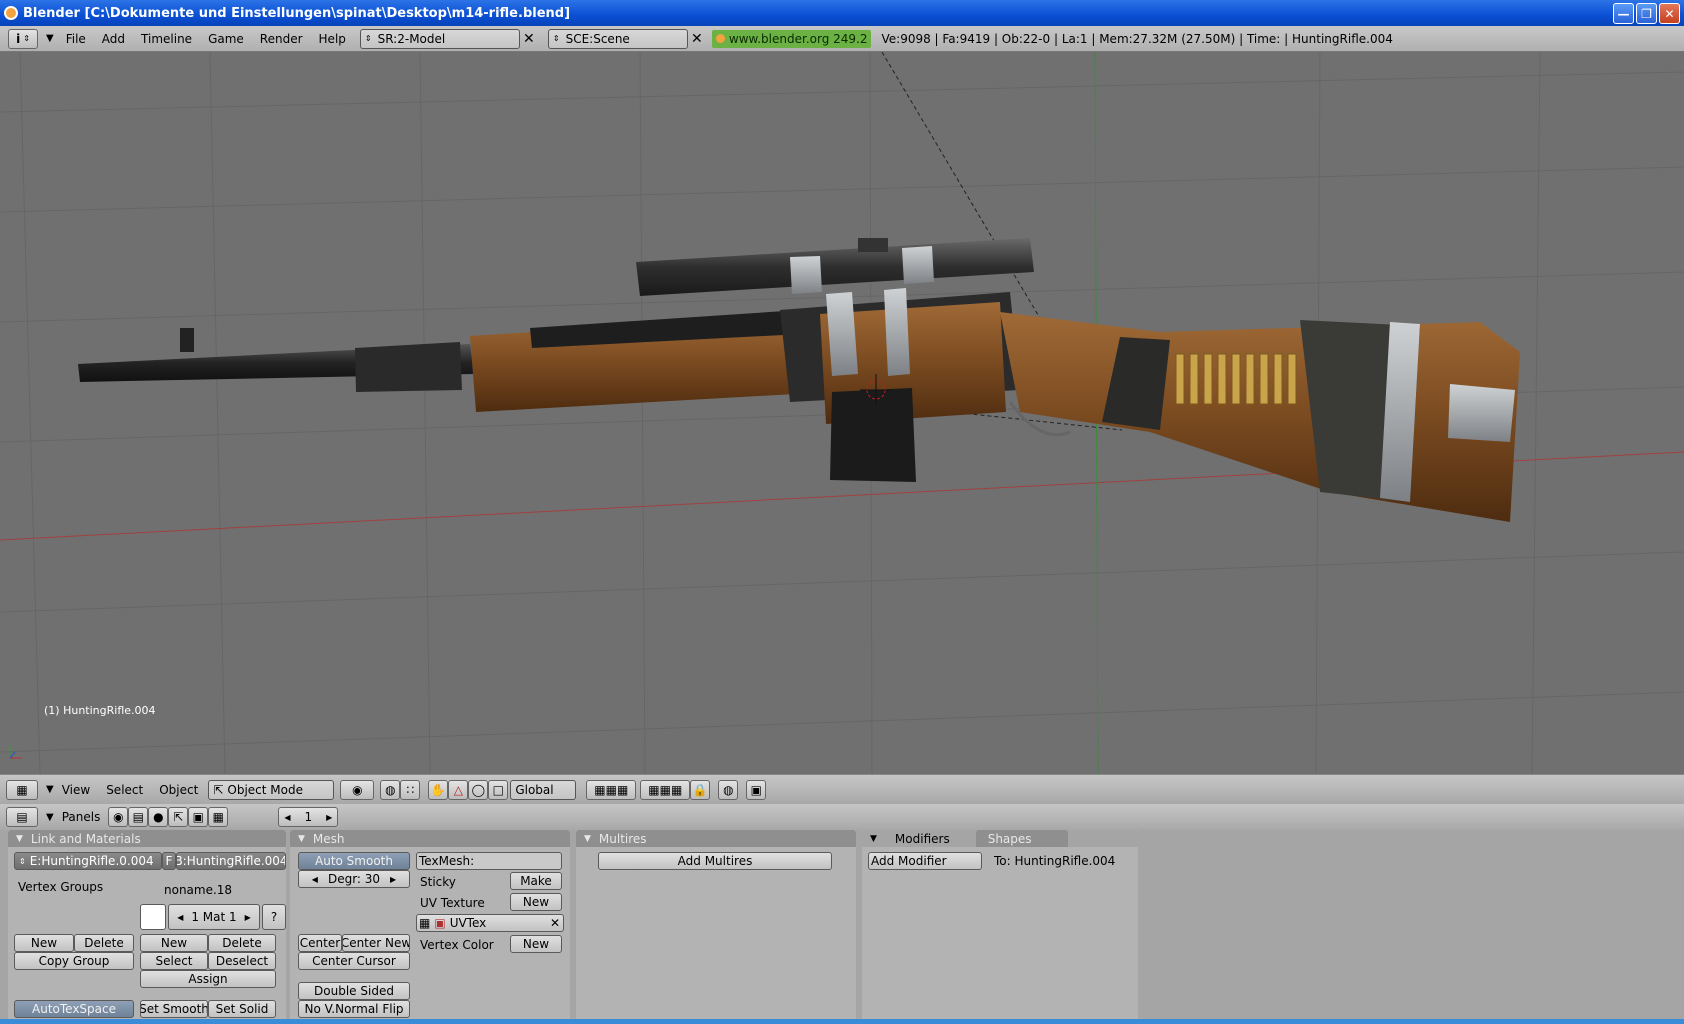 This screenshot has width=1684, height=1024. What do you see at coordinates (458, 789) in the screenshot?
I see `translate-manipulator: △` at bounding box center [458, 789].